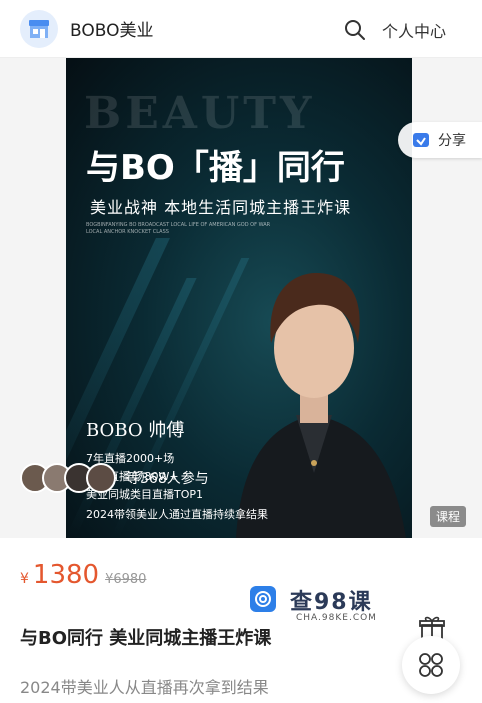  I want to click on instructor-name: BOBO 帅傅, so click(135, 430).